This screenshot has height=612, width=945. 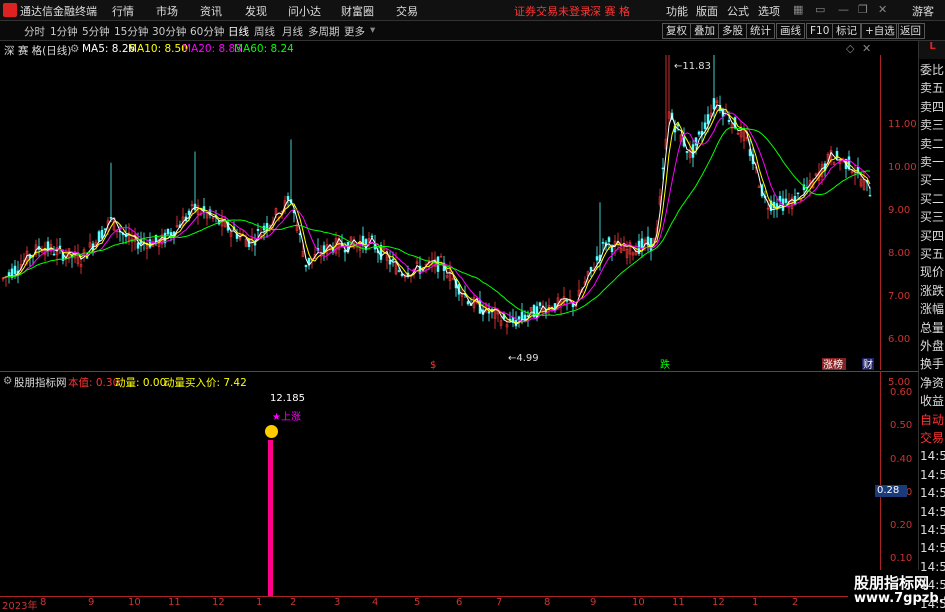 What do you see at coordinates (676, 31) in the screenshot?
I see `fuquan-button: 复权` at bounding box center [676, 31].